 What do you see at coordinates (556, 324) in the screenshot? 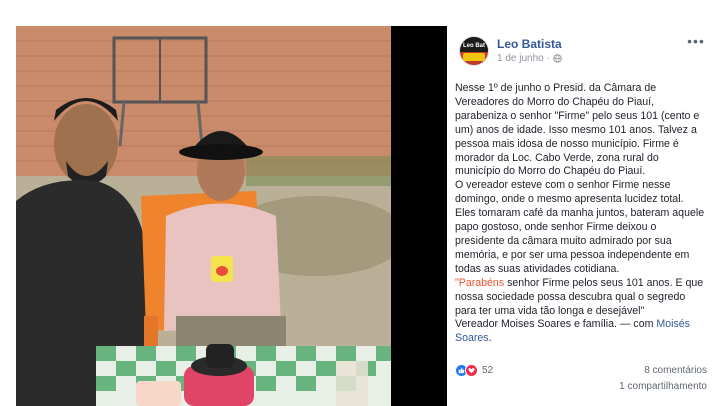
I see `signature-text: Vereador Moises Soares e família. — com` at bounding box center [556, 324].